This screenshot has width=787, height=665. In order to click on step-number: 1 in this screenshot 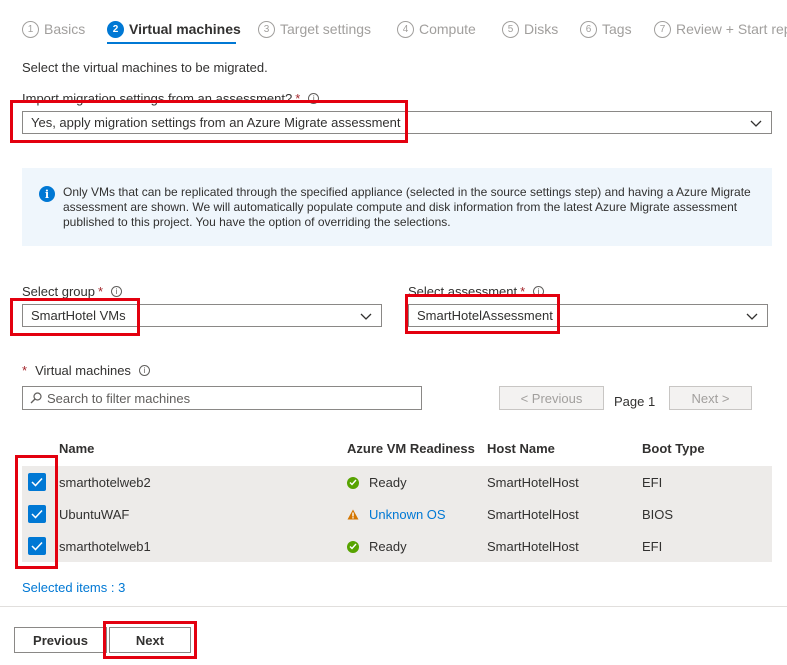, I will do `click(30, 29)`.